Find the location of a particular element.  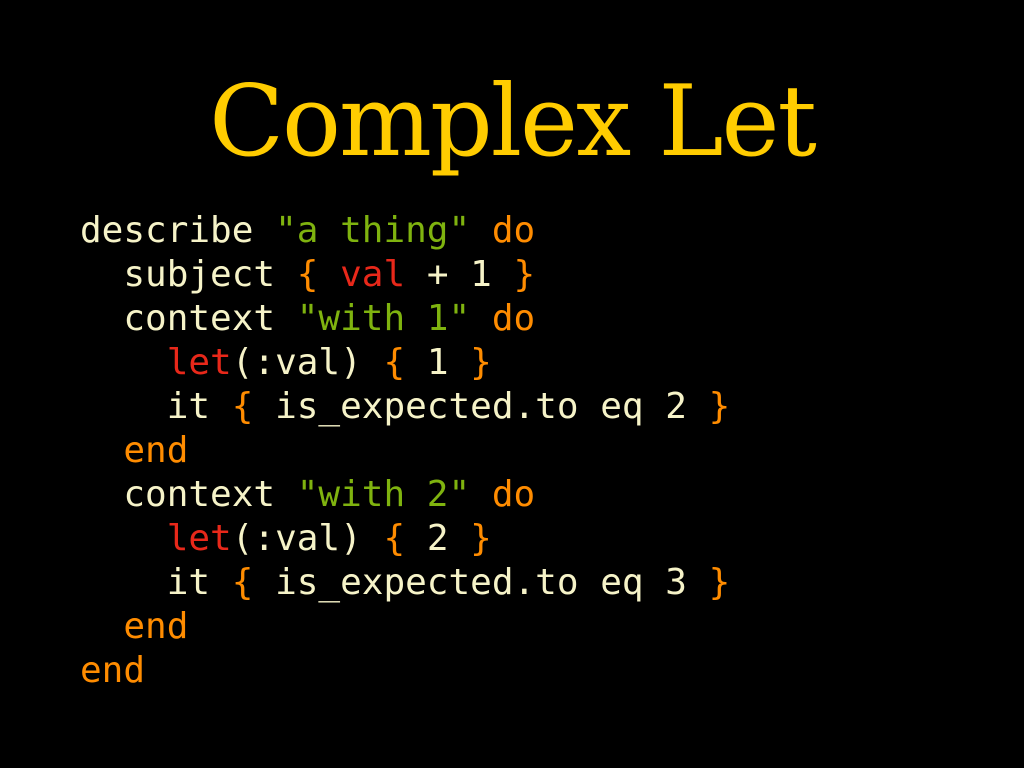

string-literal: "with 2" is located at coordinates (383, 494).